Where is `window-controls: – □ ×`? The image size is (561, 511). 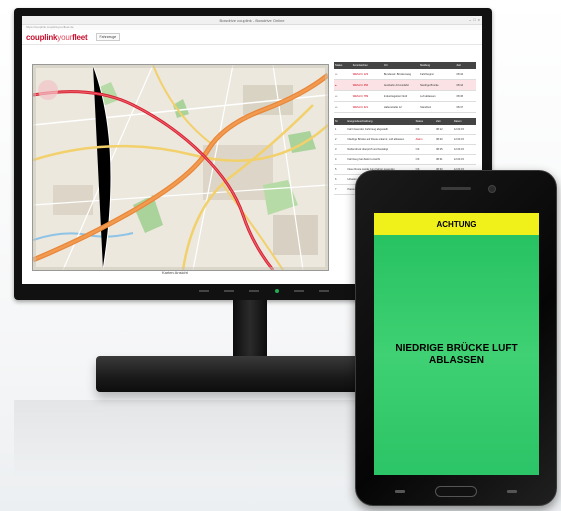
window-controls: – □ × is located at coordinates (474, 19).